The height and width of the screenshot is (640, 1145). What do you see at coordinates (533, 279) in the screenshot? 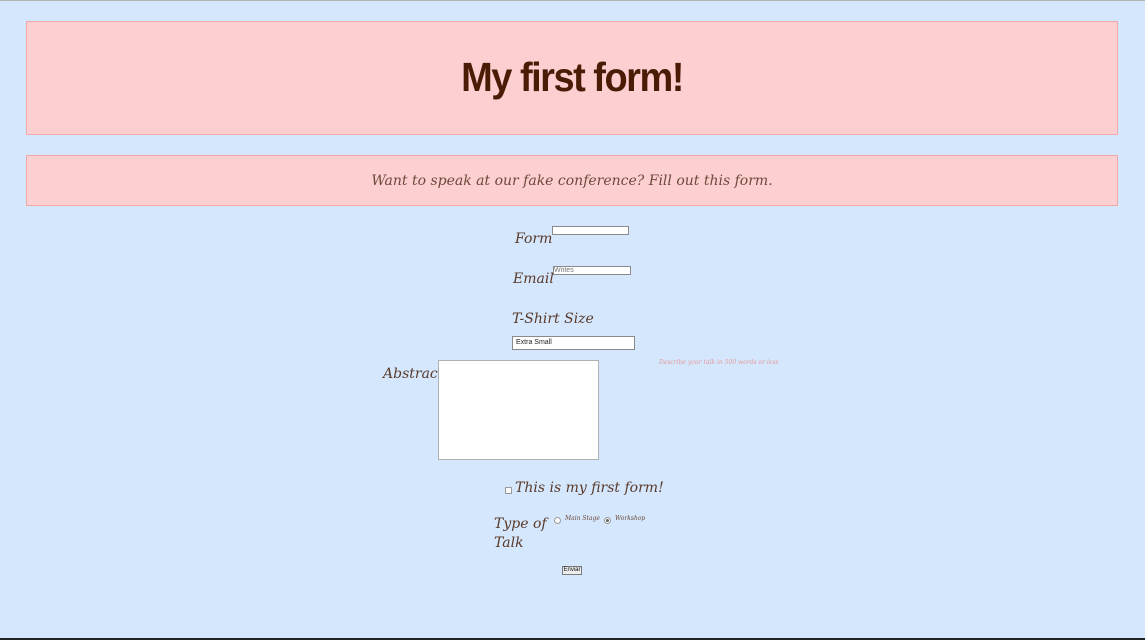
I see `email-label: Email` at bounding box center [533, 279].